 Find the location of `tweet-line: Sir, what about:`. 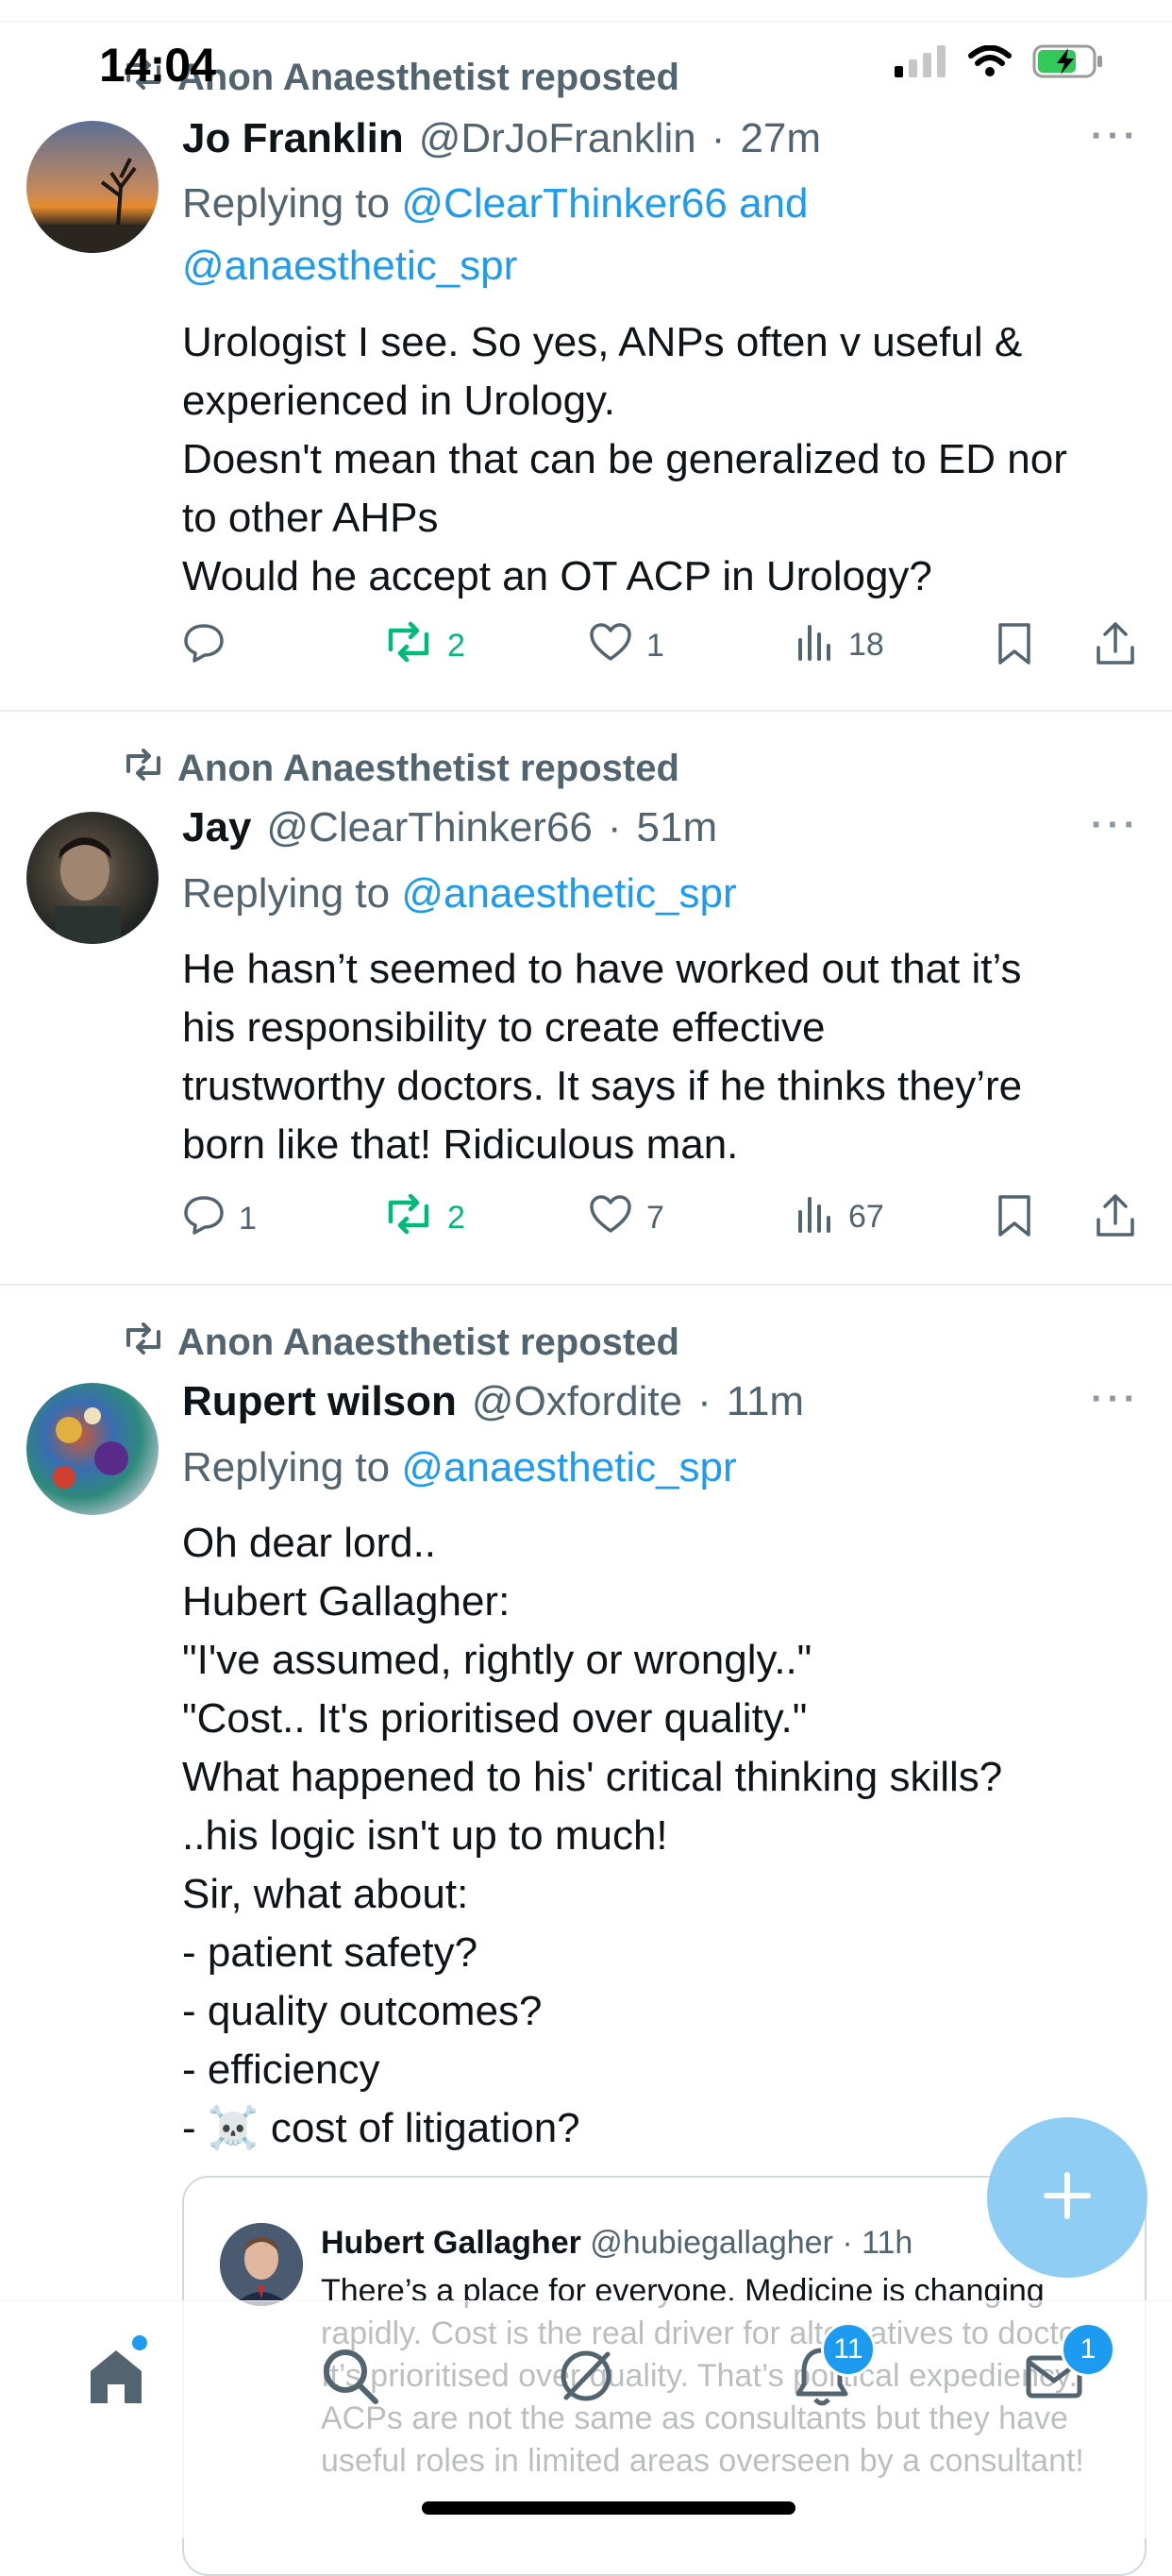

tweet-line: Sir, what about: is located at coordinates (325, 1894).